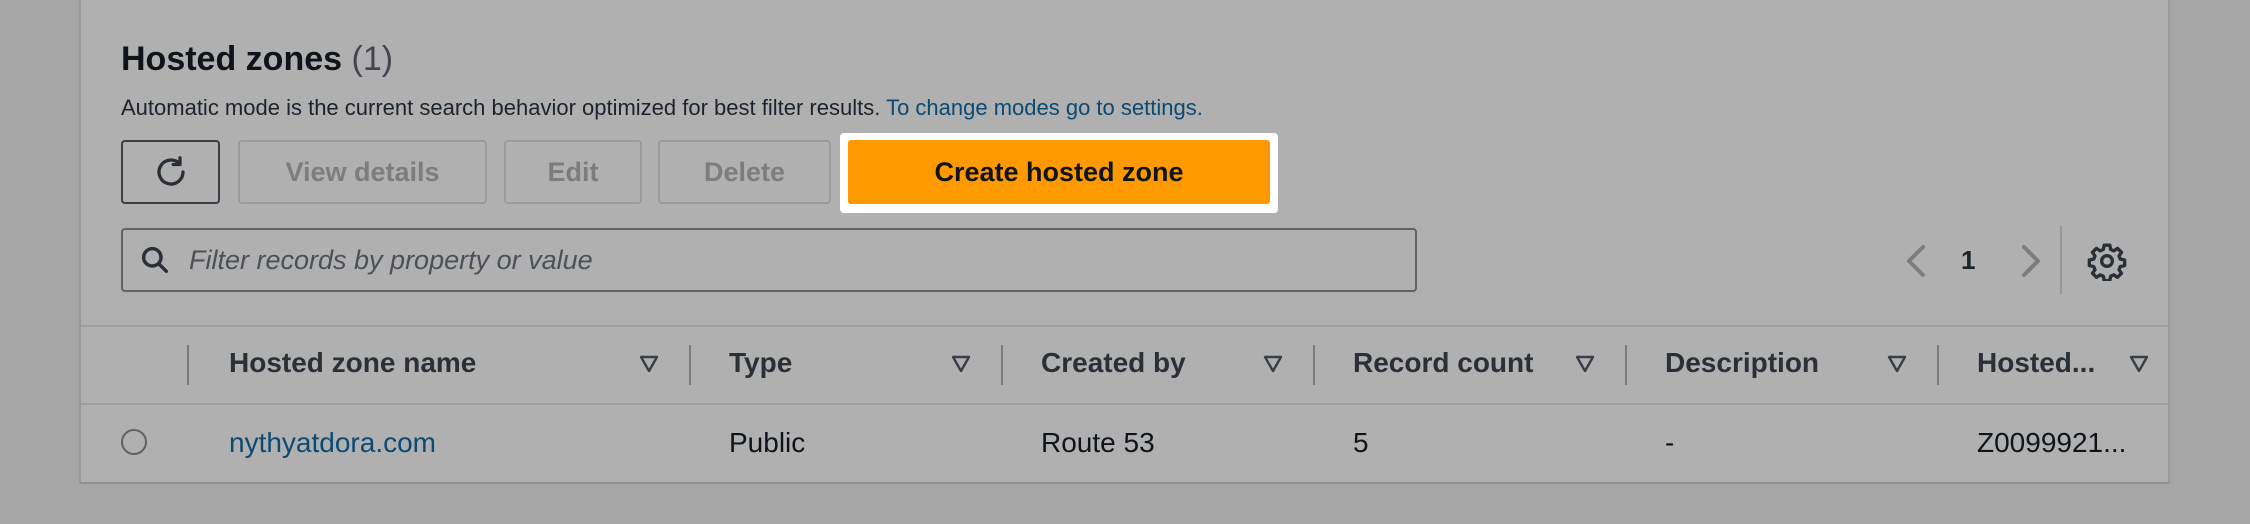  What do you see at coordinates (352, 363) in the screenshot?
I see `column-header-hosted-zone-name: Hosted zone name` at bounding box center [352, 363].